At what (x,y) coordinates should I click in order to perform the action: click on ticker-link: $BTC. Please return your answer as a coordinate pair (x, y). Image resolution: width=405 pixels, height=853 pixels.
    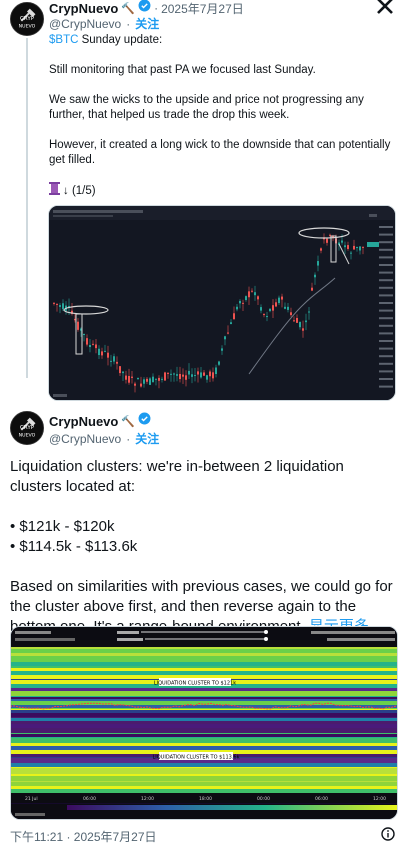
    Looking at the image, I should click on (63, 40).